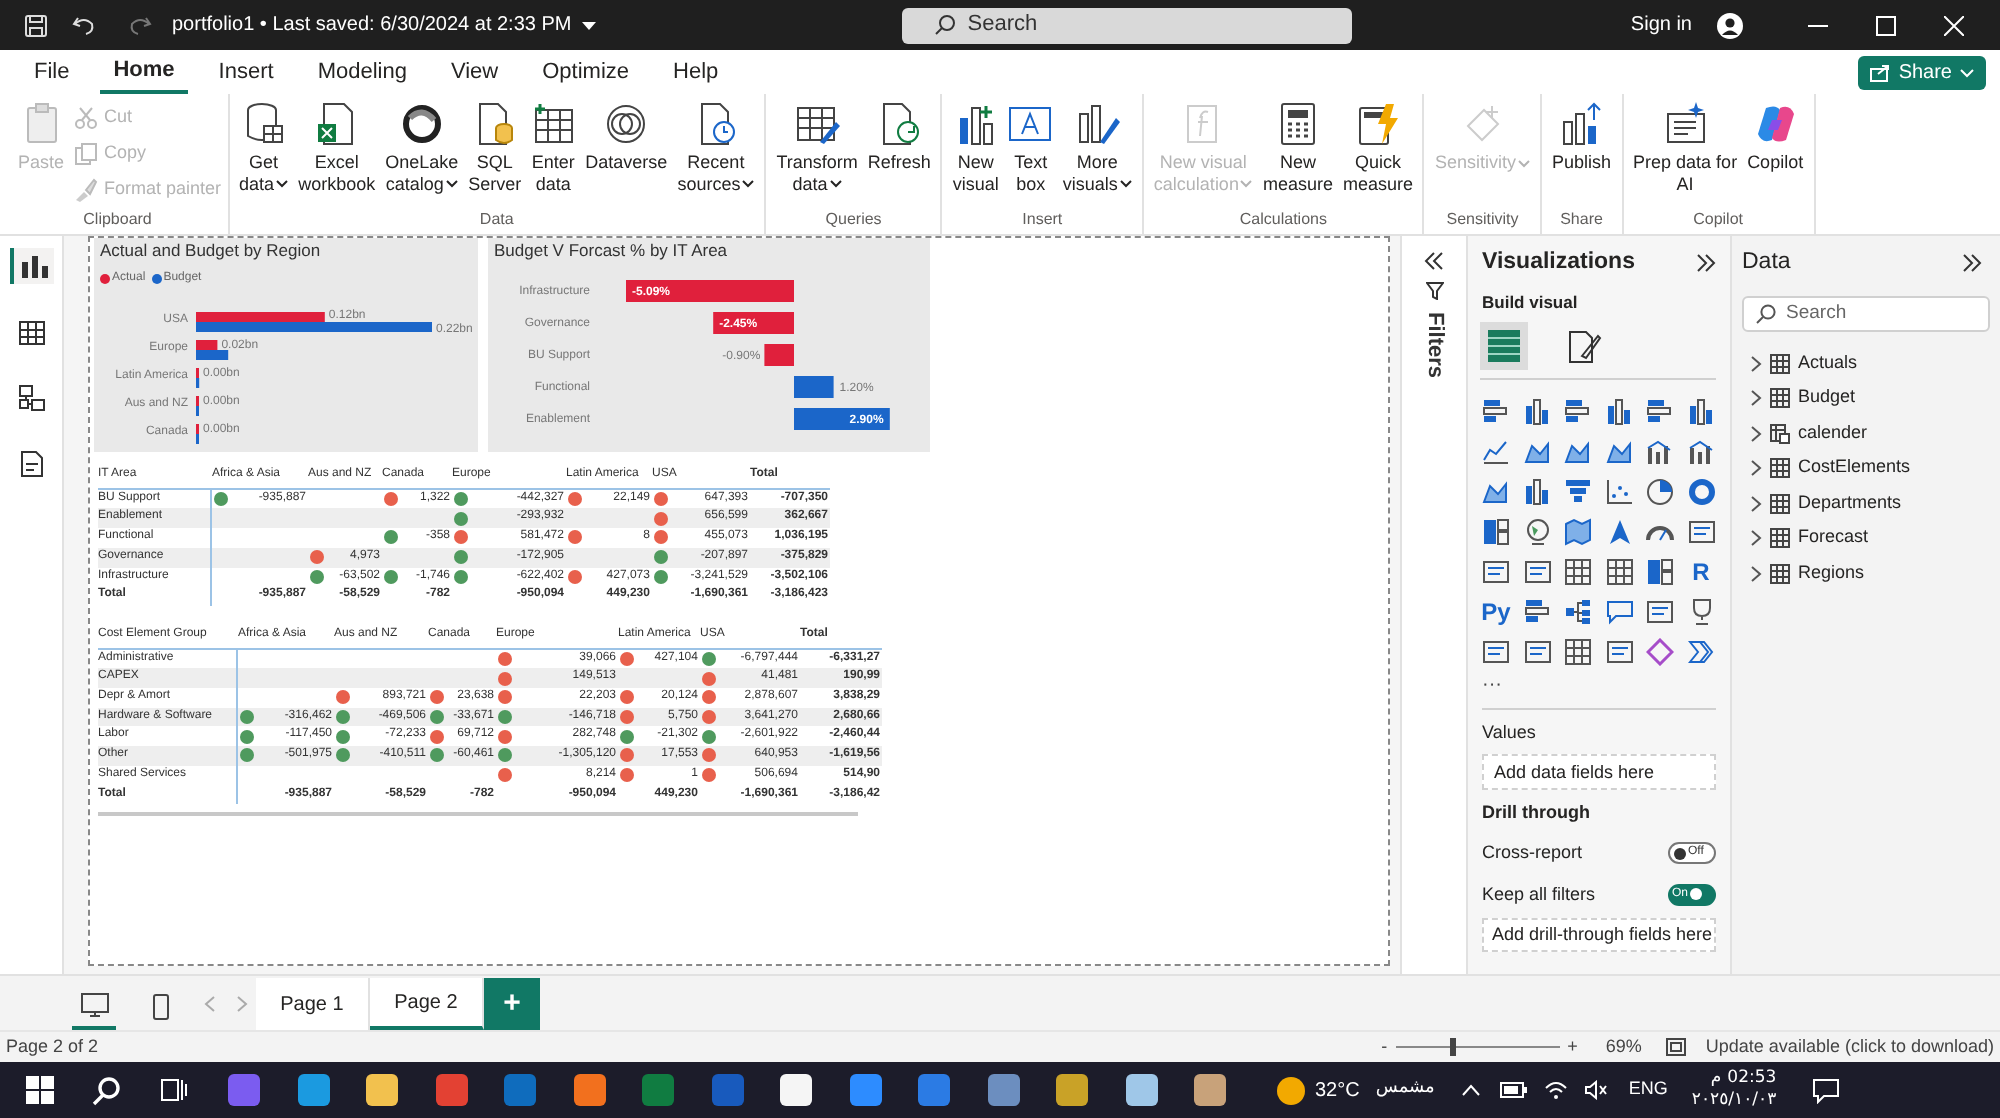 Image resolution: width=2000 pixels, height=1118 pixels. I want to click on ribbon-button: New measure, so click(1297, 156).